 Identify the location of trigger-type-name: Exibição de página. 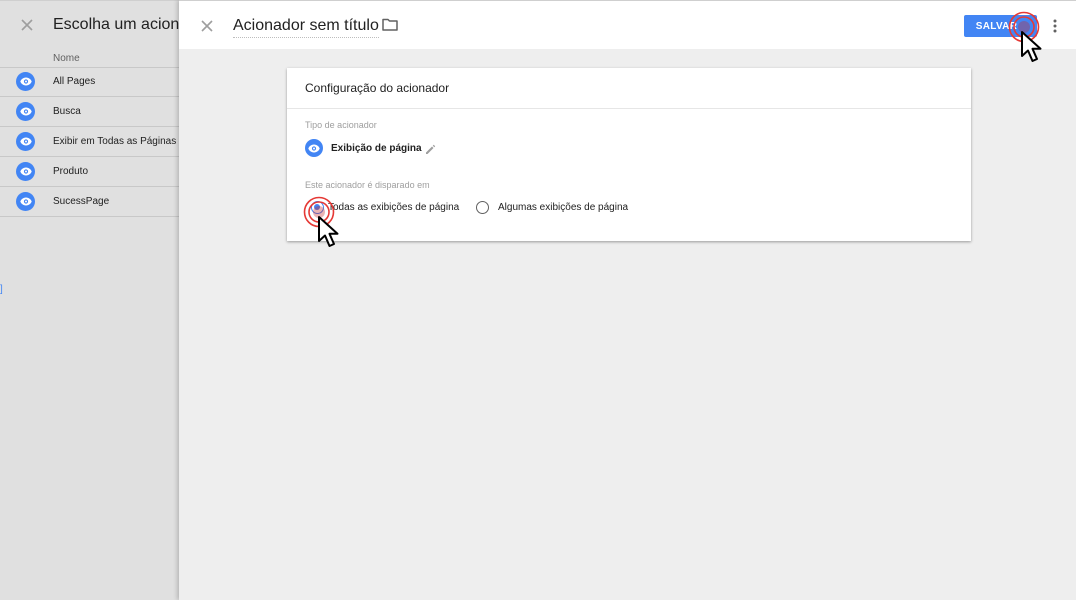
(376, 148).